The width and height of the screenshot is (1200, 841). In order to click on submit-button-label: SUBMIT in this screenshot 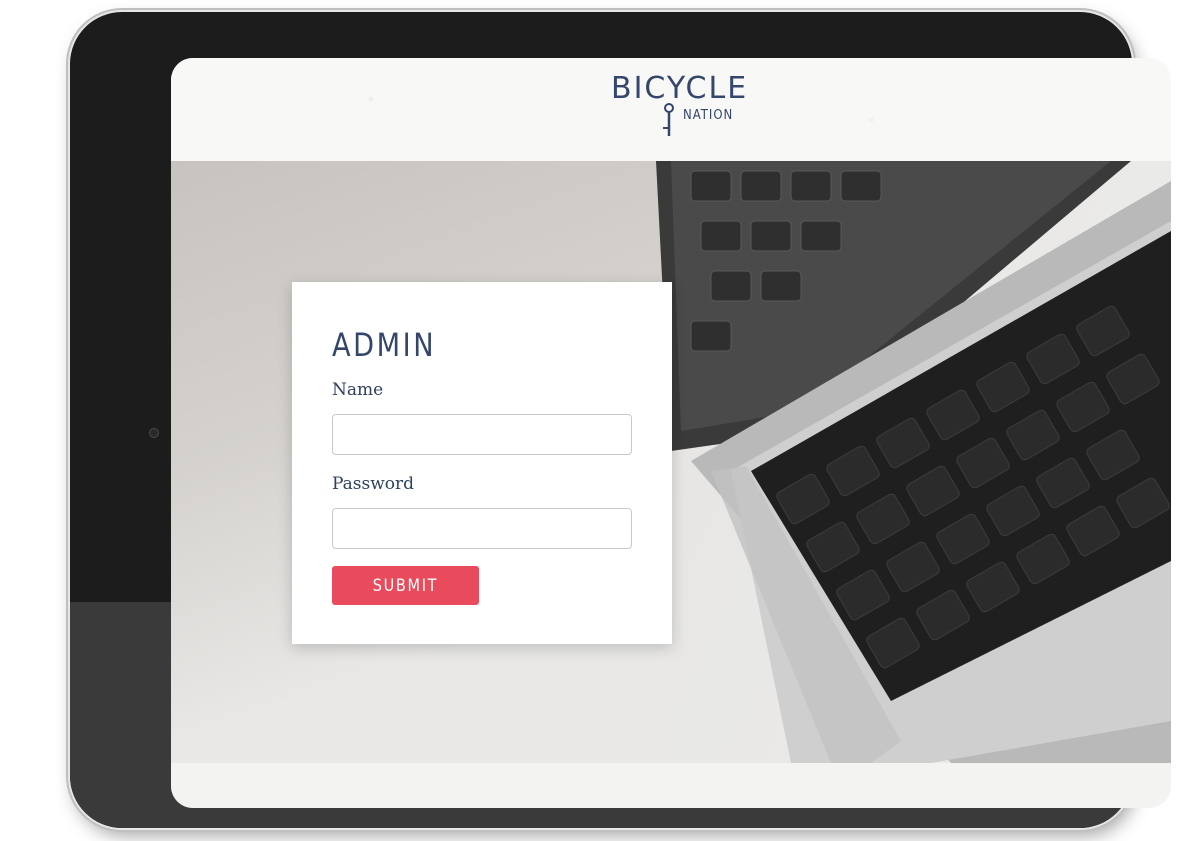, I will do `click(405, 585)`.